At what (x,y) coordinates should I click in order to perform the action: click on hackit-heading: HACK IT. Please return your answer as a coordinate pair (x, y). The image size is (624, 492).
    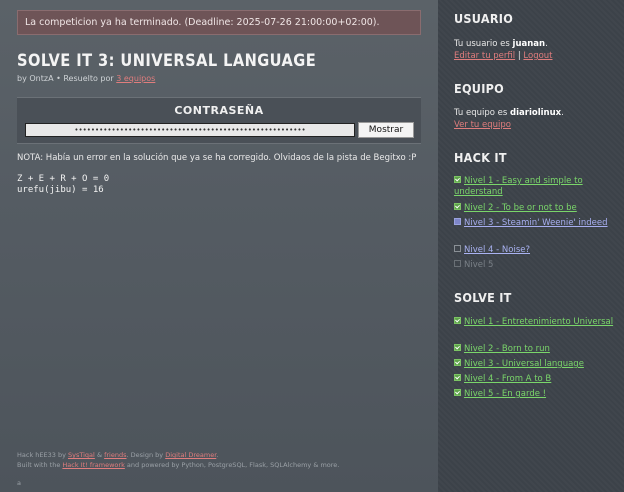
    Looking at the image, I should click on (480, 157).